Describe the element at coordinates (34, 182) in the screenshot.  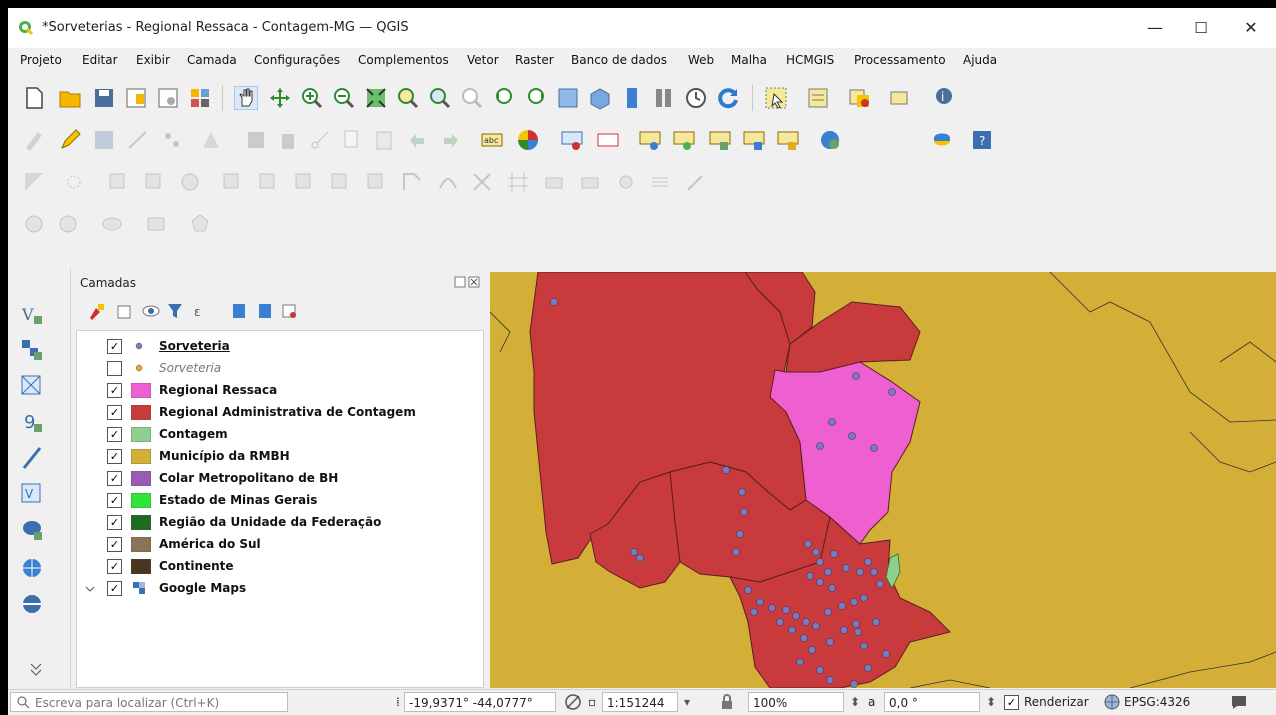
I see `advanced-digitizing-icon` at that location.